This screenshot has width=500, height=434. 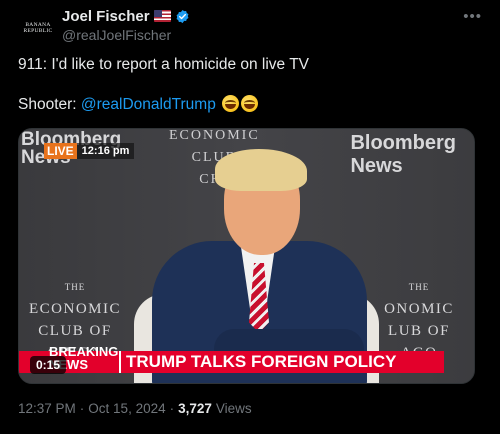 I want to click on news-headline: TRUMP TALKS FOREIGN POLICY, so click(x=281, y=362).